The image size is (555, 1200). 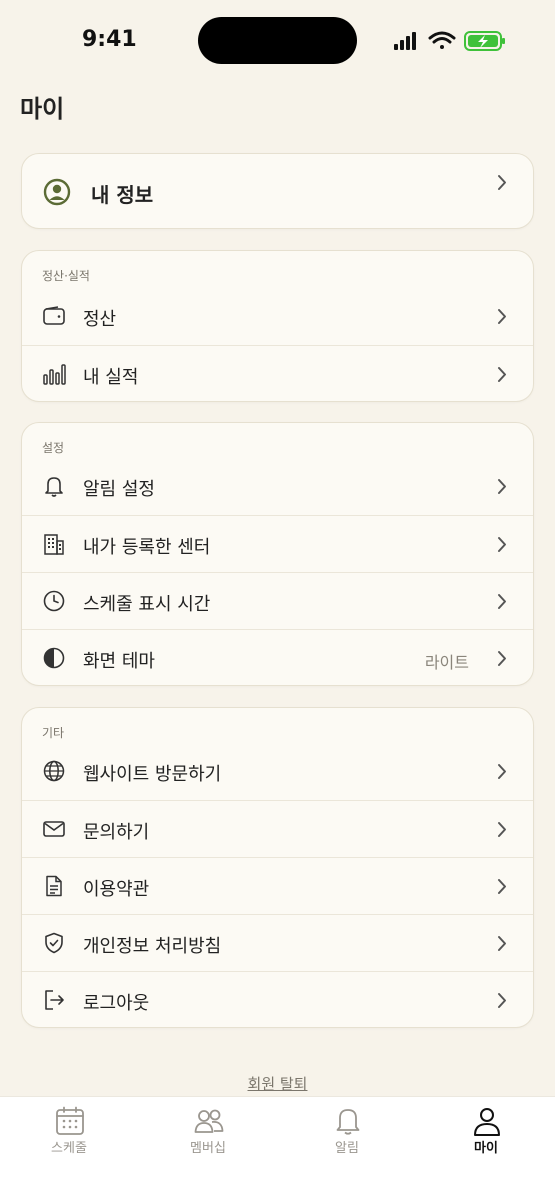 I want to click on row-label: 알림 설정, so click(x=119, y=489).